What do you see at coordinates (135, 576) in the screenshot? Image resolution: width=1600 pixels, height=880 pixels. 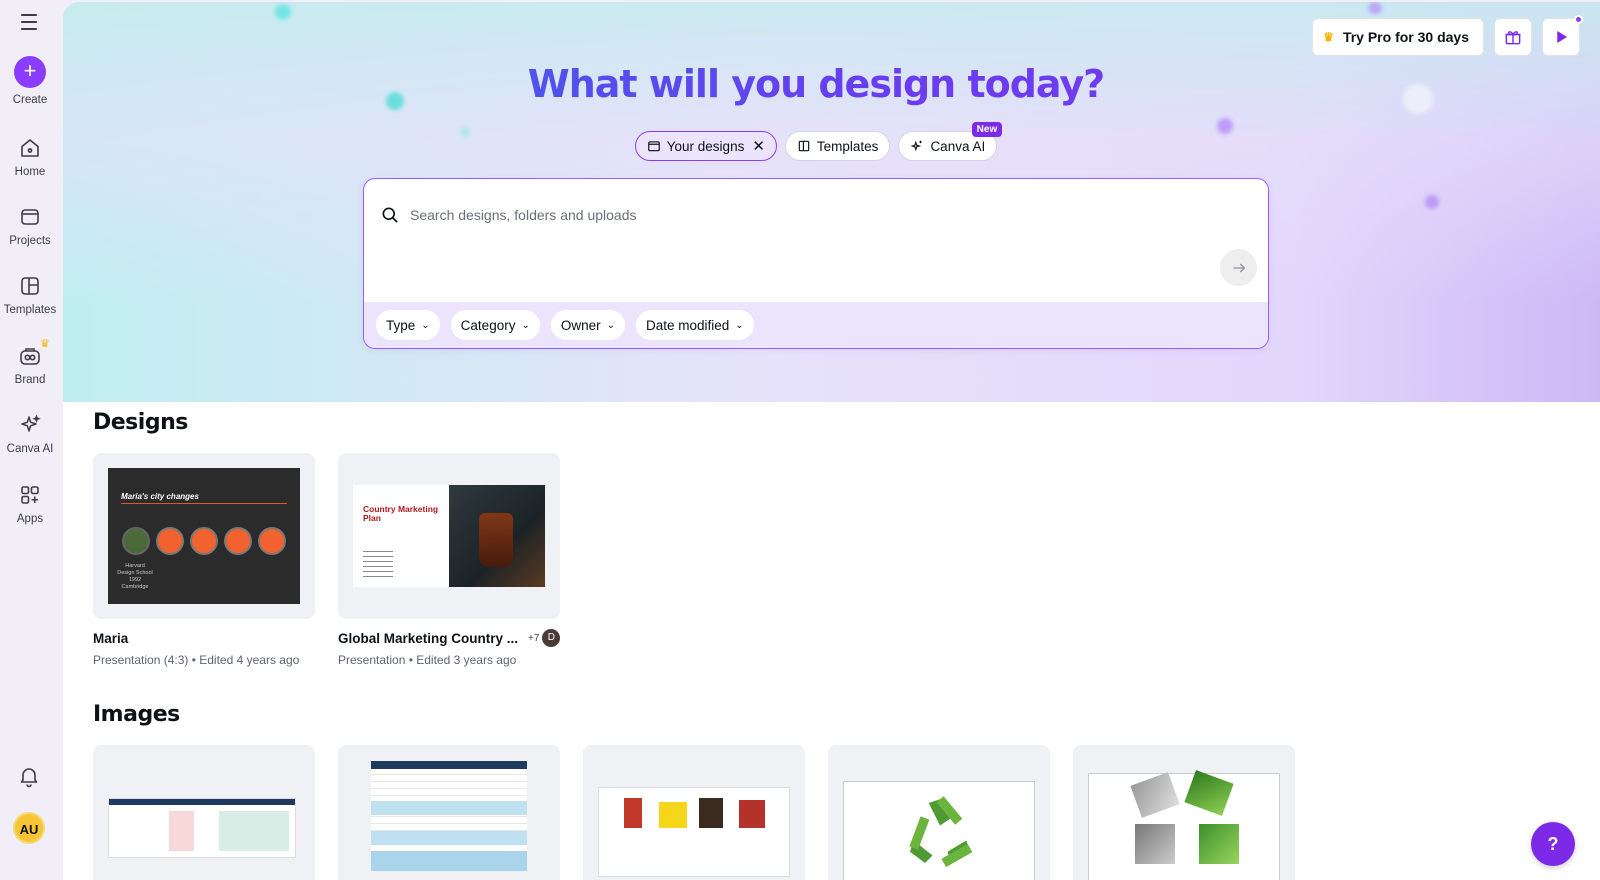 I see `thumbnail-caption: Harvard Design School 1992 Cambridge` at bounding box center [135, 576].